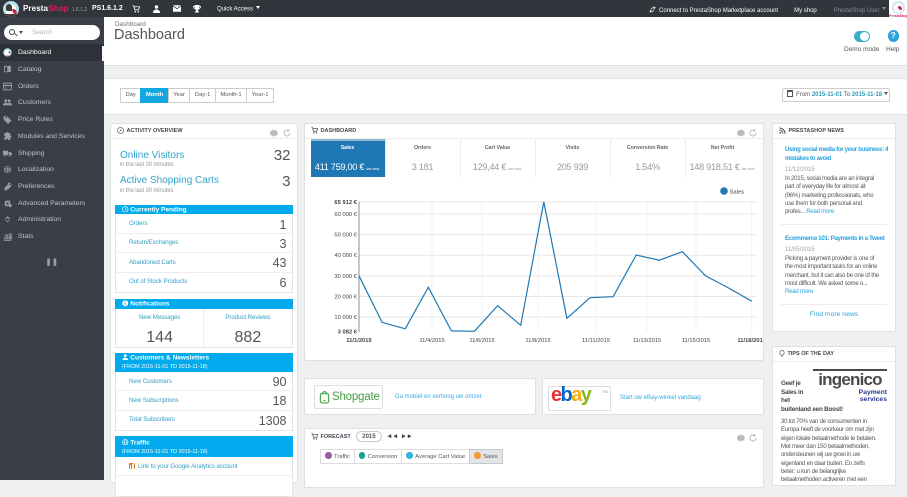 The width and height of the screenshot is (907, 497). I want to click on svg-text: 11/4/2015, so click(431, 341).